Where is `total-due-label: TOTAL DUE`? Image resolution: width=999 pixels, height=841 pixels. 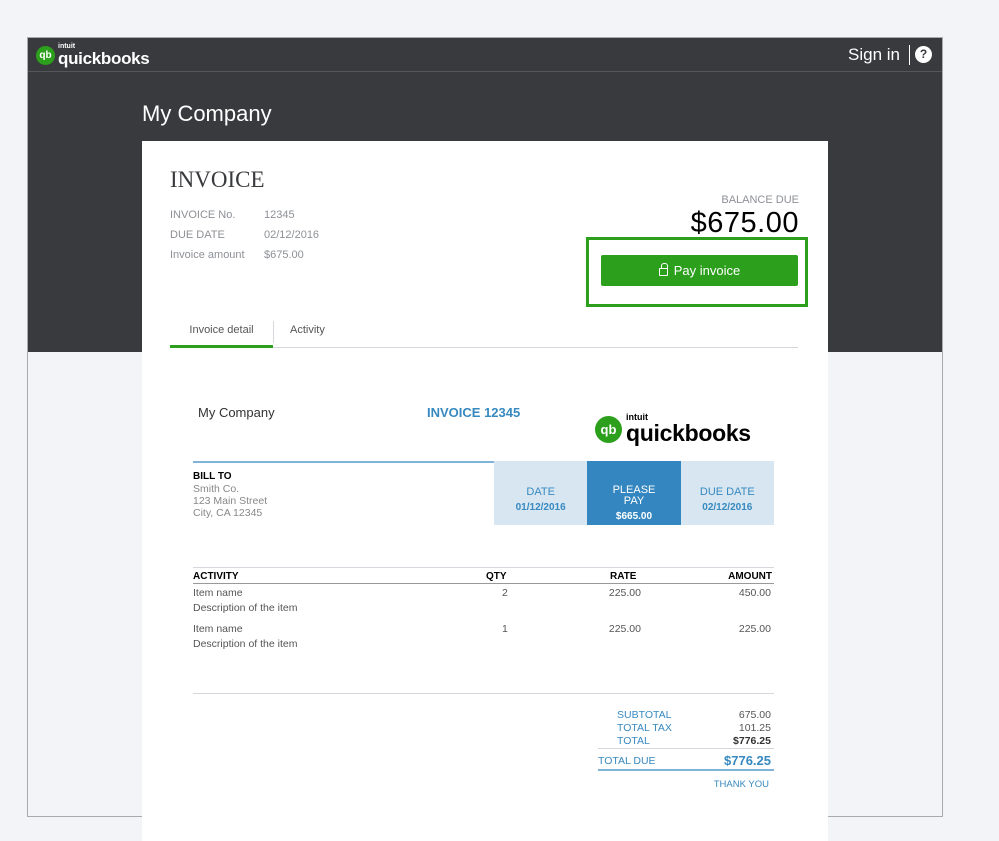
total-due-label: TOTAL DUE is located at coordinates (627, 761).